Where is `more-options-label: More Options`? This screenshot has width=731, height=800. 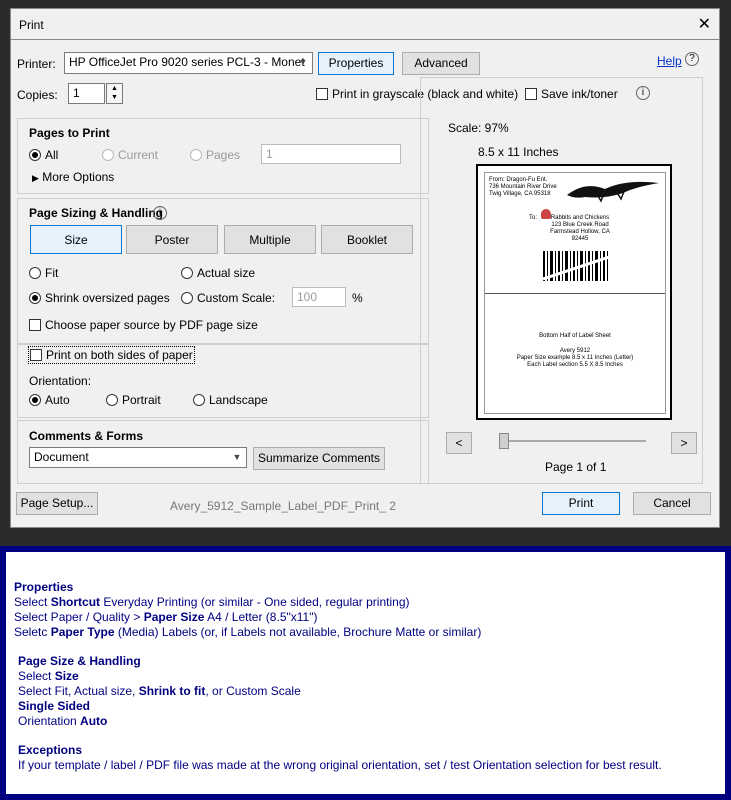
more-options-label: More Options is located at coordinates (78, 177).